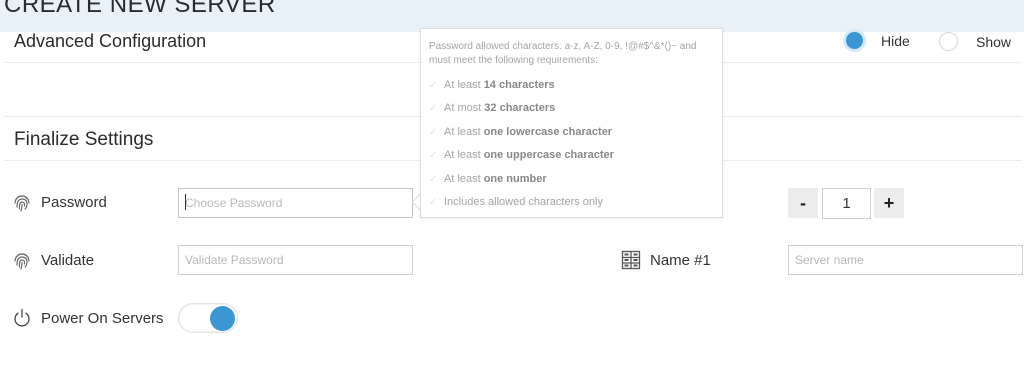 This screenshot has height=384, width=1024. What do you see at coordinates (110, 41) in the screenshot?
I see `advanced-configuration-title: Advanced Configuration` at bounding box center [110, 41].